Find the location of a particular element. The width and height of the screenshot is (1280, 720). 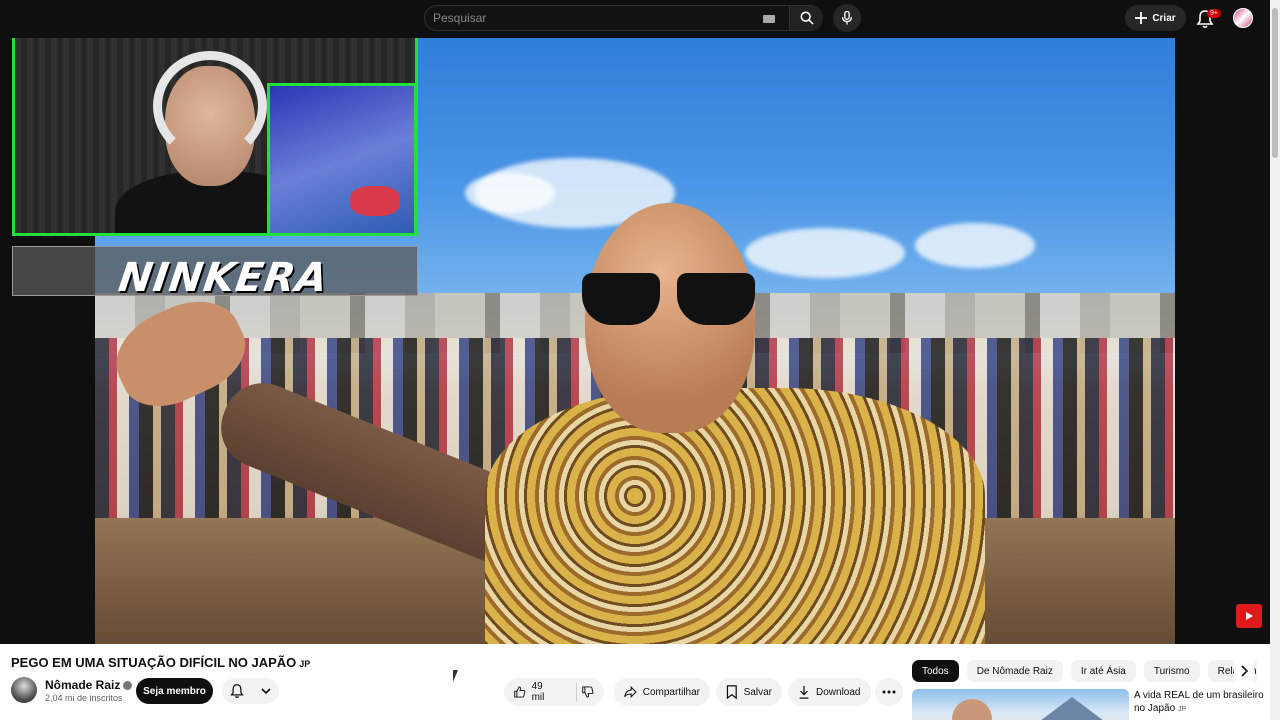

search-input is located at coordinates (593, 18).